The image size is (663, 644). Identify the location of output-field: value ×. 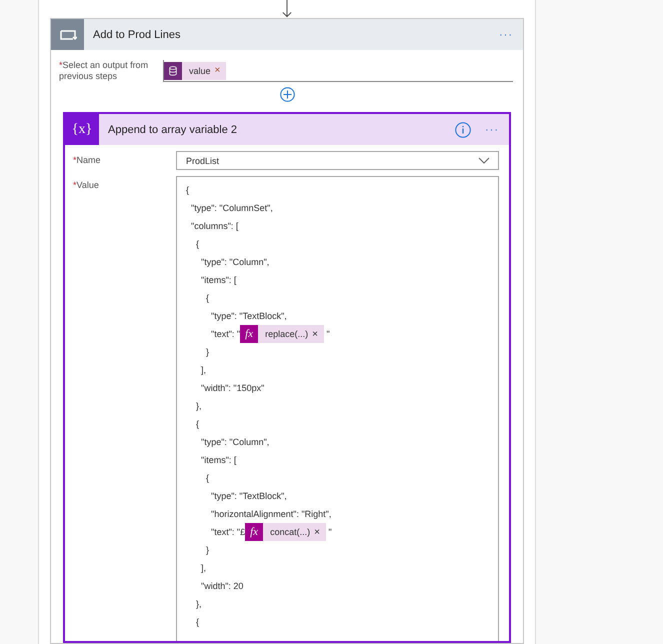
(338, 71).